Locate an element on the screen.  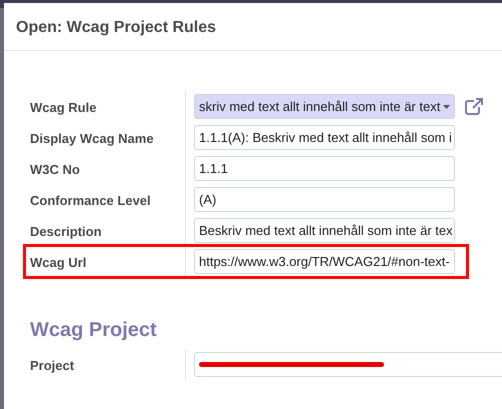
field-label: Project is located at coordinates (108, 364).